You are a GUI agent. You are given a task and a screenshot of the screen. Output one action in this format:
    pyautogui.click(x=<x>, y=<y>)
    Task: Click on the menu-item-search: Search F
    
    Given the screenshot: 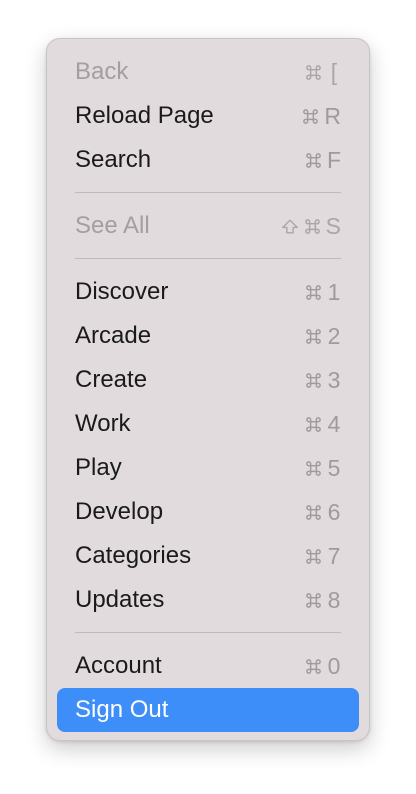 What is the action you would take?
    pyautogui.click(x=208, y=160)
    